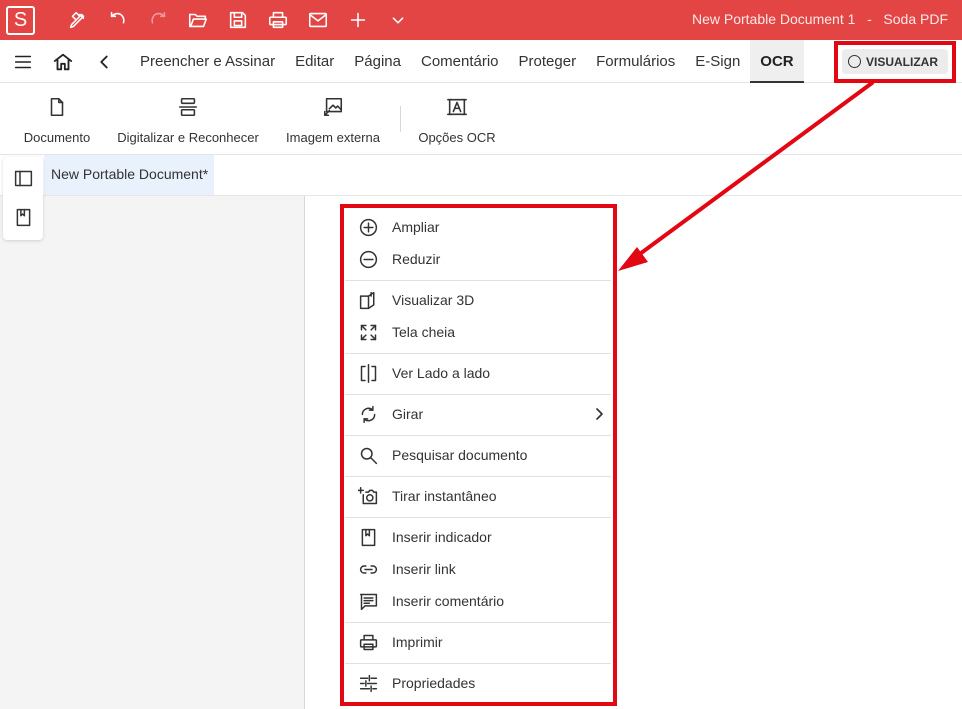 This screenshot has width=962, height=709. Describe the element at coordinates (104, 62) in the screenshot. I see `back-chevron-icon` at that location.